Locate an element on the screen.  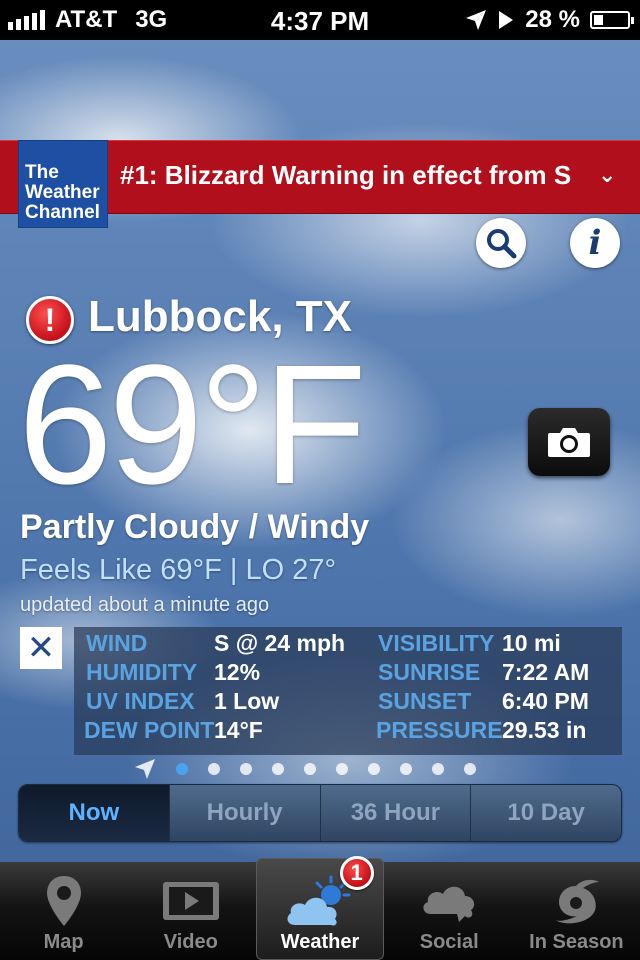
tab-weather: Weather 1 is located at coordinates (320, 908).